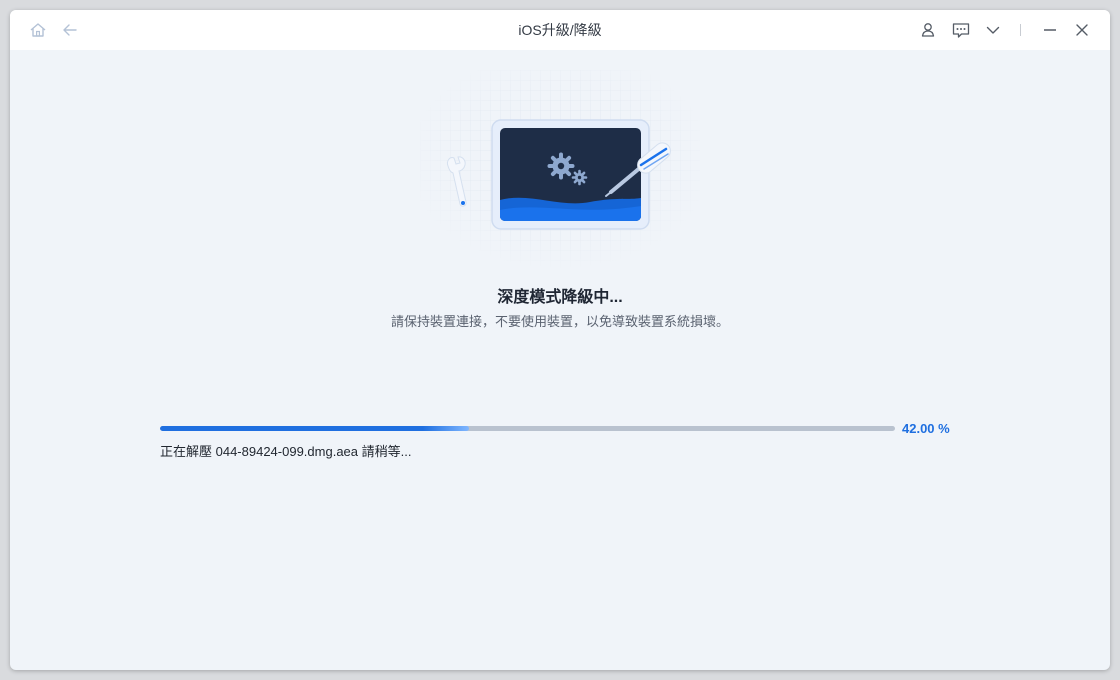 The height and width of the screenshot is (680, 1120). What do you see at coordinates (38, 30) in the screenshot?
I see `home-icon` at bounding box center [38, 30].